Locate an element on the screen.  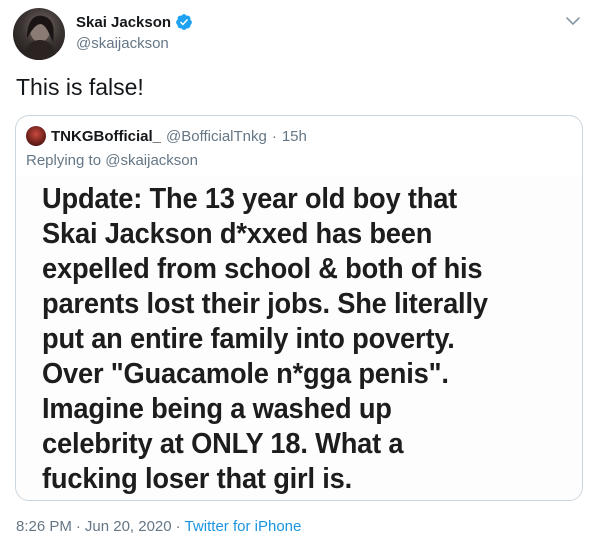
tweet-text: This is false! is located at coordinates (80, 87).